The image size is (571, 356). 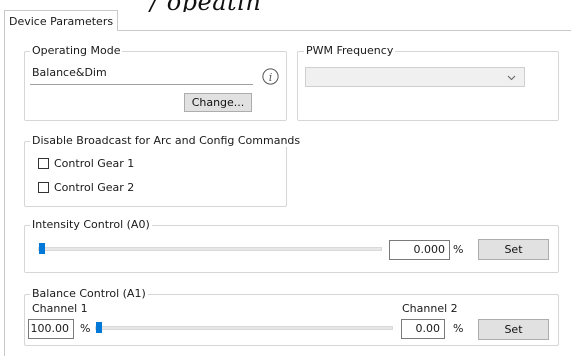 I want to click on balance-slider-track, so click(x=244, y=328).